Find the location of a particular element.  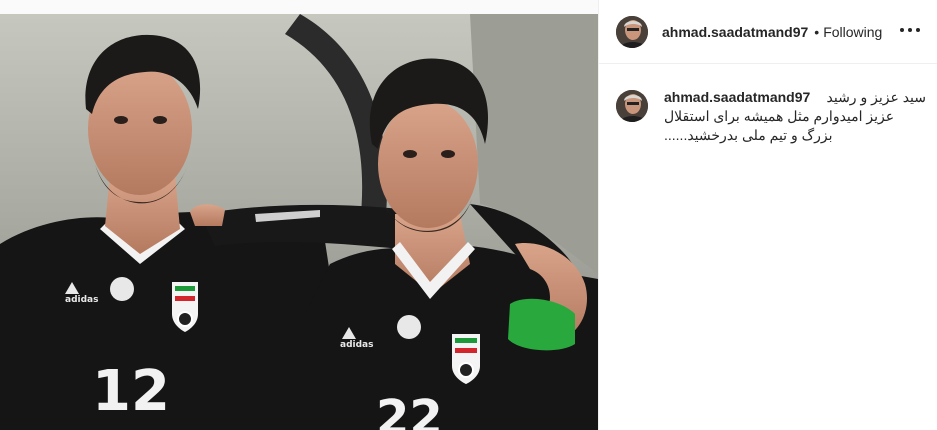

author-avatar is located at coordinates (632, 31).